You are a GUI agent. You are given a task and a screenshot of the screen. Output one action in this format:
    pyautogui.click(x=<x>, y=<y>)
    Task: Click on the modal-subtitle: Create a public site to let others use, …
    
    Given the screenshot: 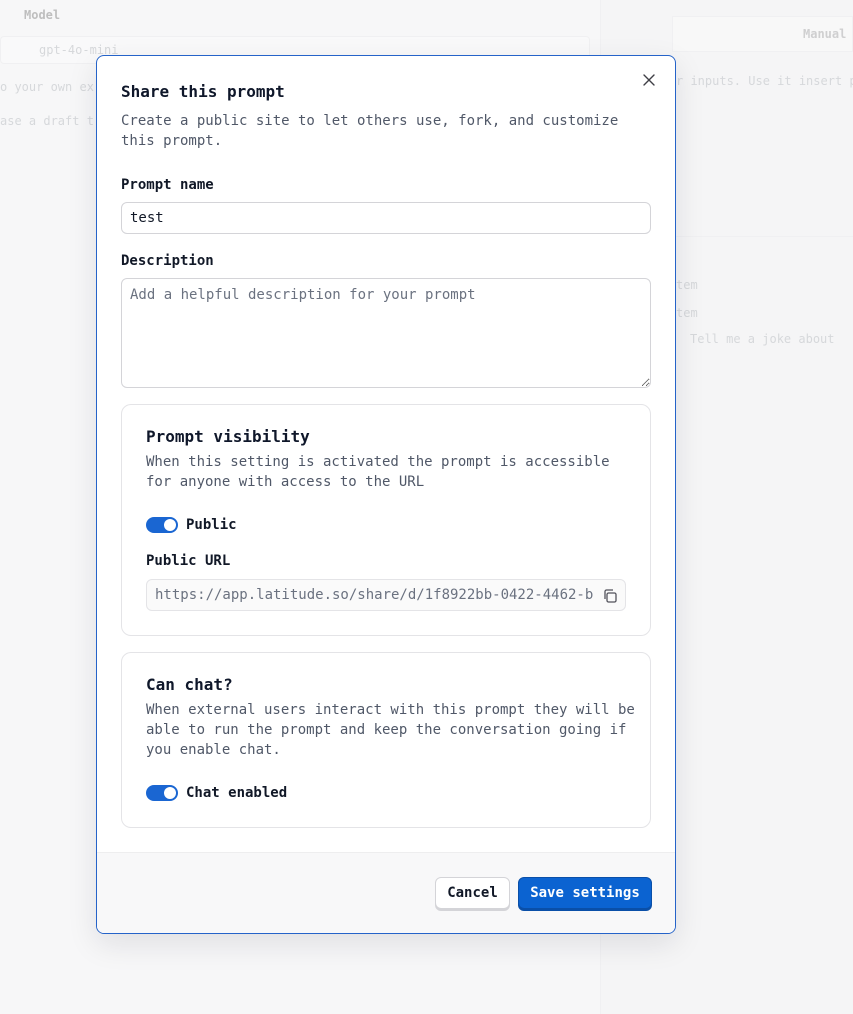 What is the action you would take?
    pyautogui.click(x=370, y=131)
    